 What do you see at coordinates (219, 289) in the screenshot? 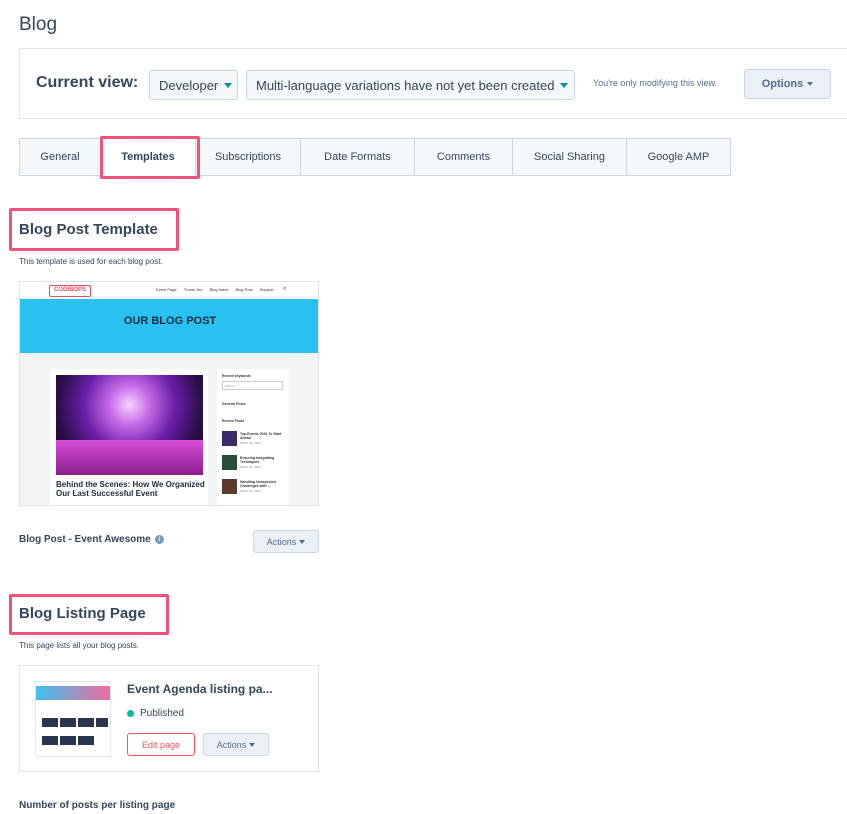
I see `preview-nav-link: Blog Index` at bounding box center [219, 289].